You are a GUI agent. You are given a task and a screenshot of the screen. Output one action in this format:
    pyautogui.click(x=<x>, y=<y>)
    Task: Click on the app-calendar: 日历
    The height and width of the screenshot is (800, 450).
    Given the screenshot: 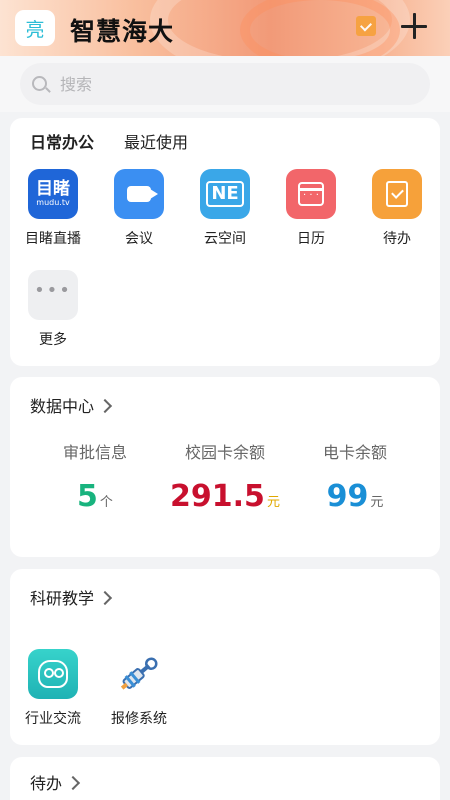 What is the action you would take?
    pyautogui.click(x=311, y=208)
    